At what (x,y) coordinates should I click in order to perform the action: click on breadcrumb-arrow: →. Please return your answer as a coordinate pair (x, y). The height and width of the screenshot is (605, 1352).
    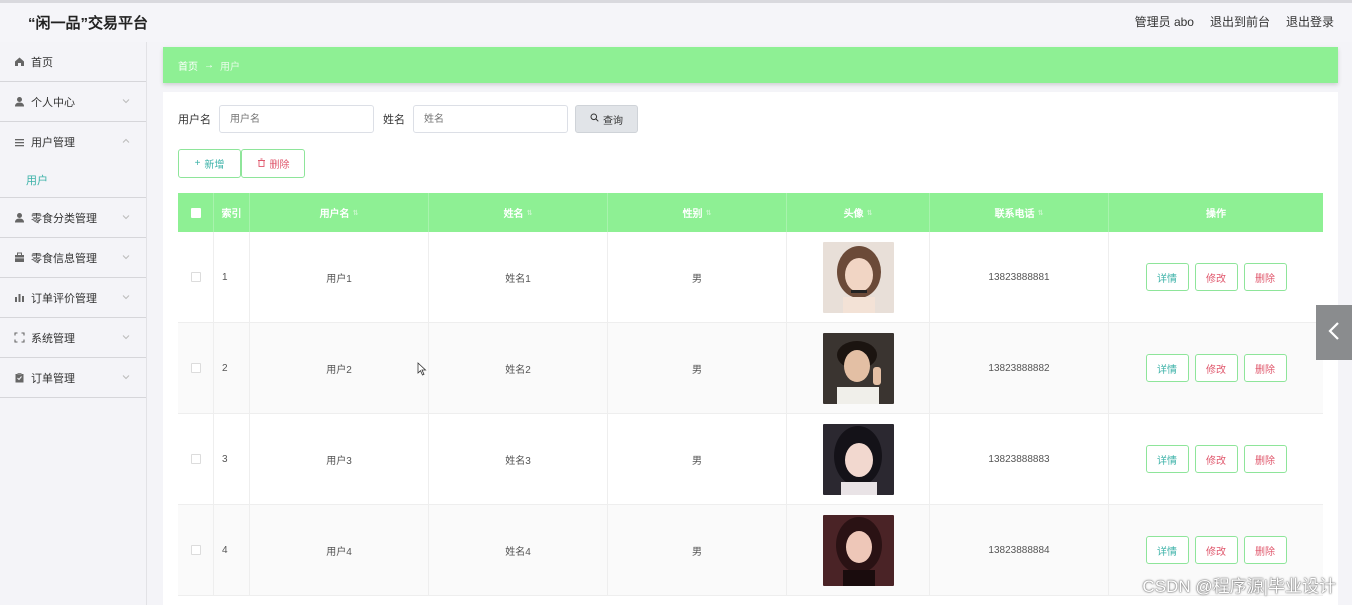
    Looking at the image, I should click on (209, 65).